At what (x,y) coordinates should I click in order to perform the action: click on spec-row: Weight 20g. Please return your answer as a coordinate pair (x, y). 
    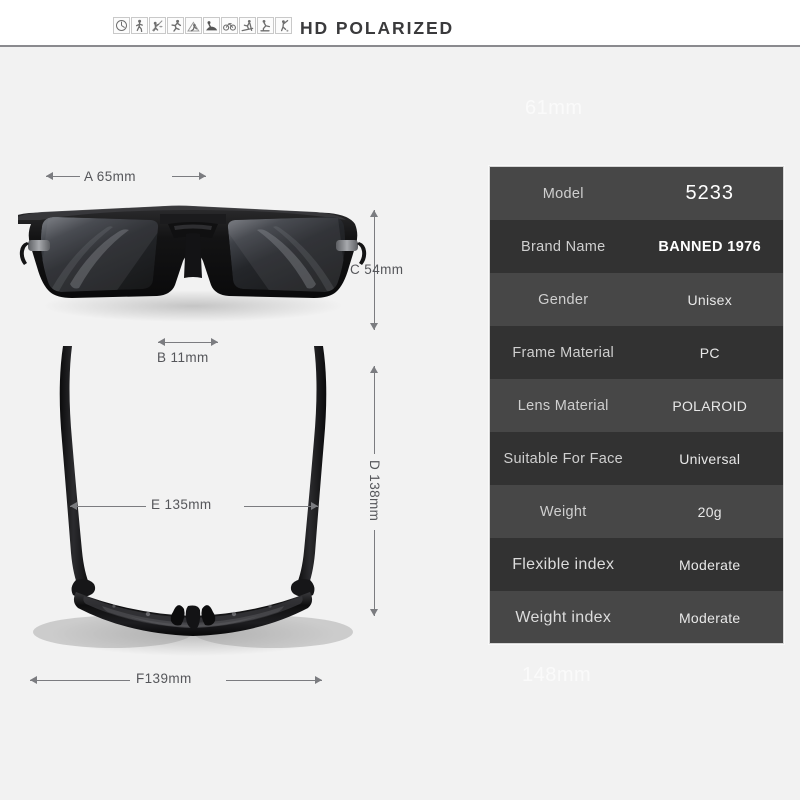
    Looking at the image, I should click on (636, 511).